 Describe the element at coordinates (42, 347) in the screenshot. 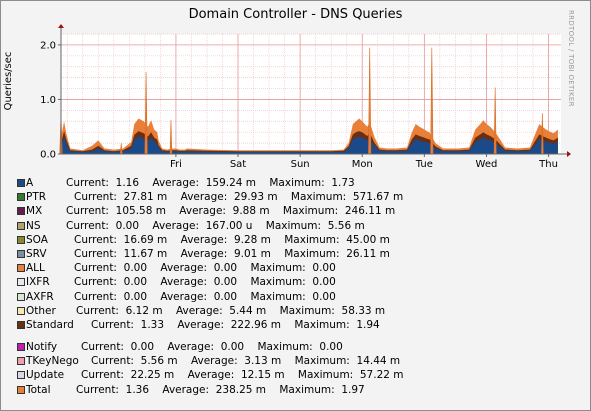

I see `legend-series-name: Notify` at that location.